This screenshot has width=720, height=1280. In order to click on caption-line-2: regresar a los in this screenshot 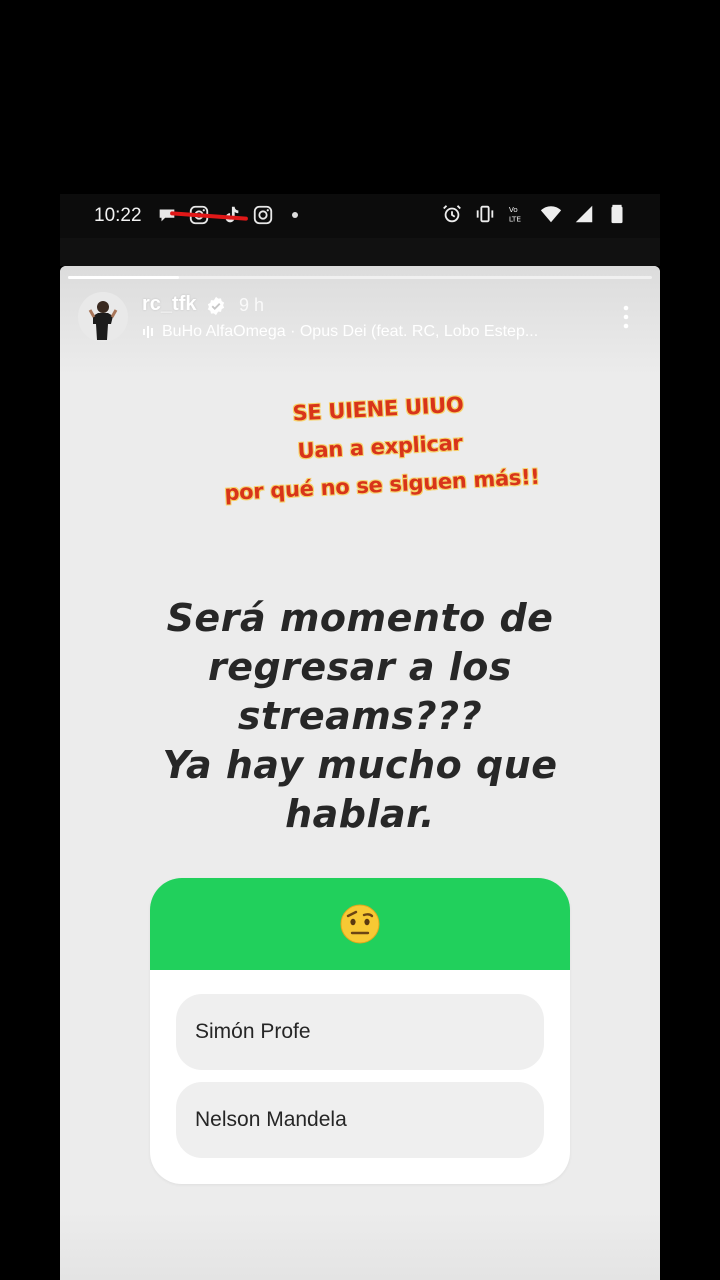, I will do `click(360, 667)`.